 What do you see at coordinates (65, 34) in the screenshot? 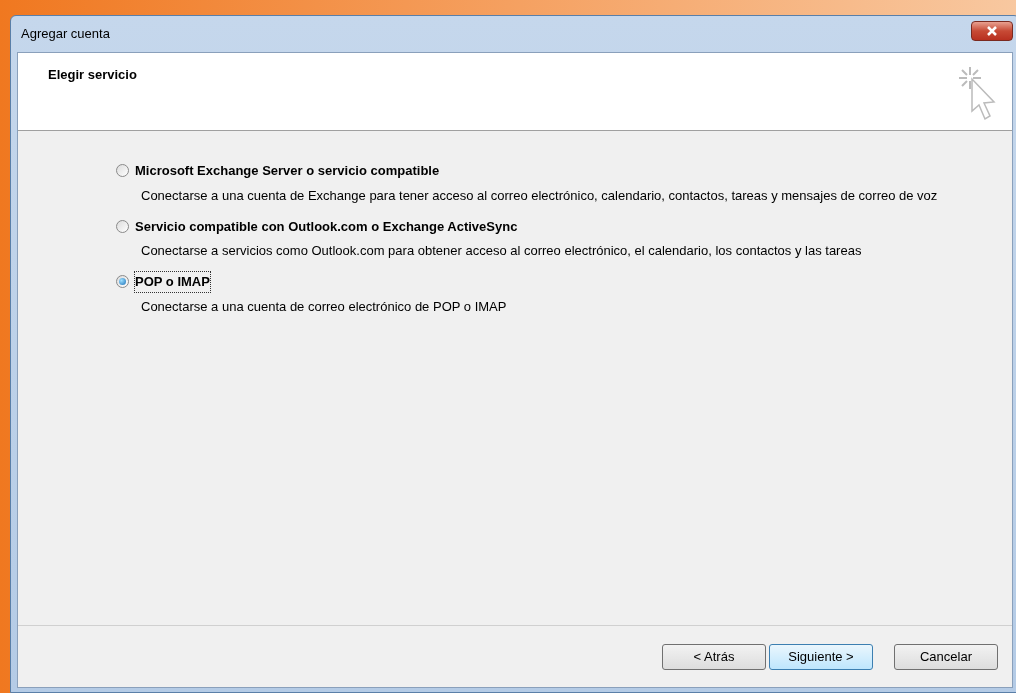
I see `window-title: Agregar cuenta` at bounding box center [65, 34].